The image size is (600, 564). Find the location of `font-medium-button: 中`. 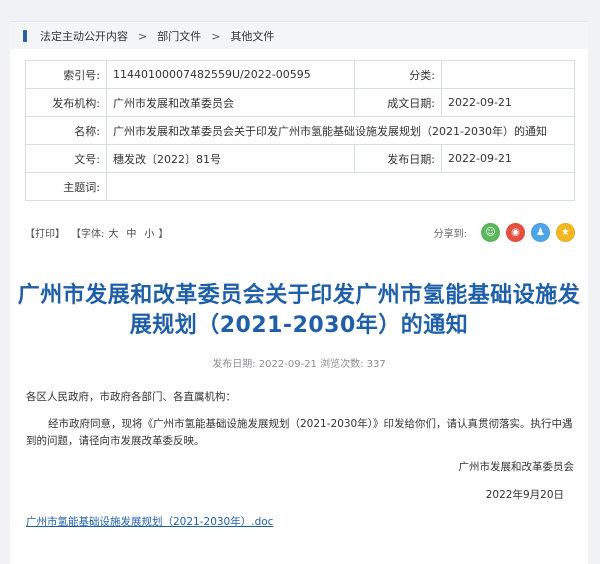

font-medium-button: 中 is located at coordinates (131, 232).